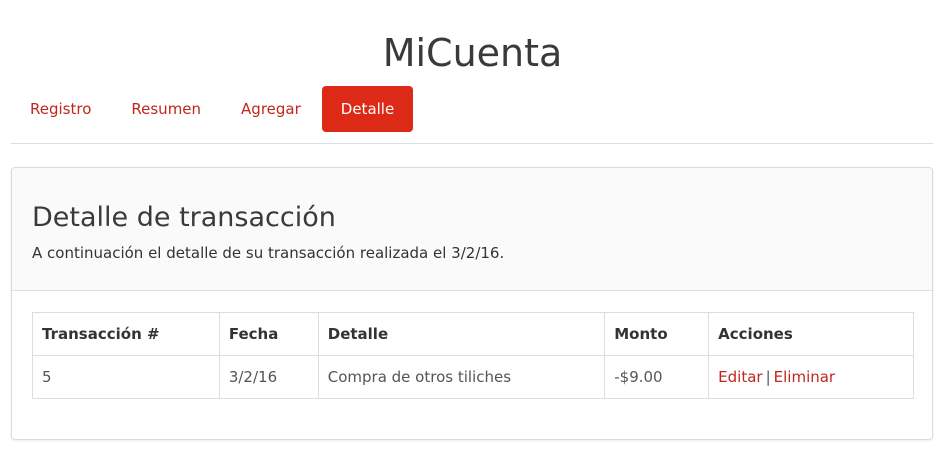  Describe the element at coordinates (472, 115) in the screenshot. I see `nav-tabs: Registro Resumen Agregar Detalle` at that location.